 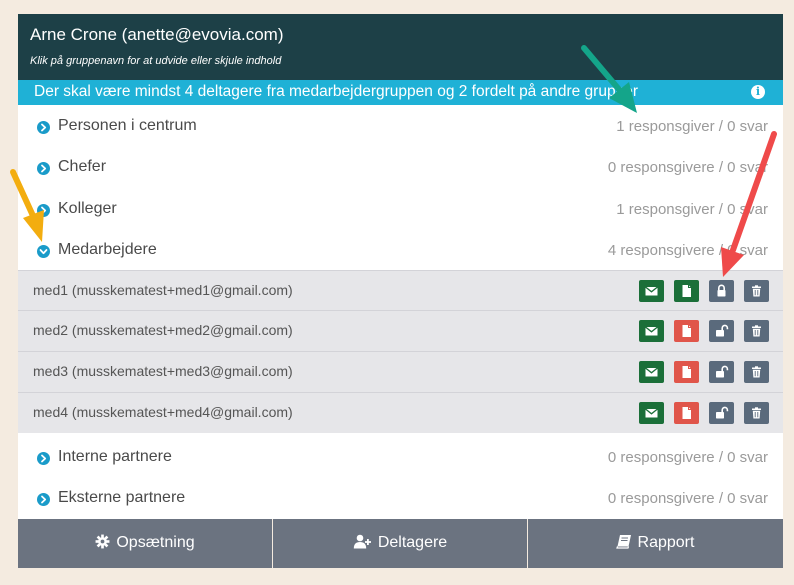 I want to click on footer-toolbar: Opsætning Deltagere Rapport, so click(x=400, y=543).